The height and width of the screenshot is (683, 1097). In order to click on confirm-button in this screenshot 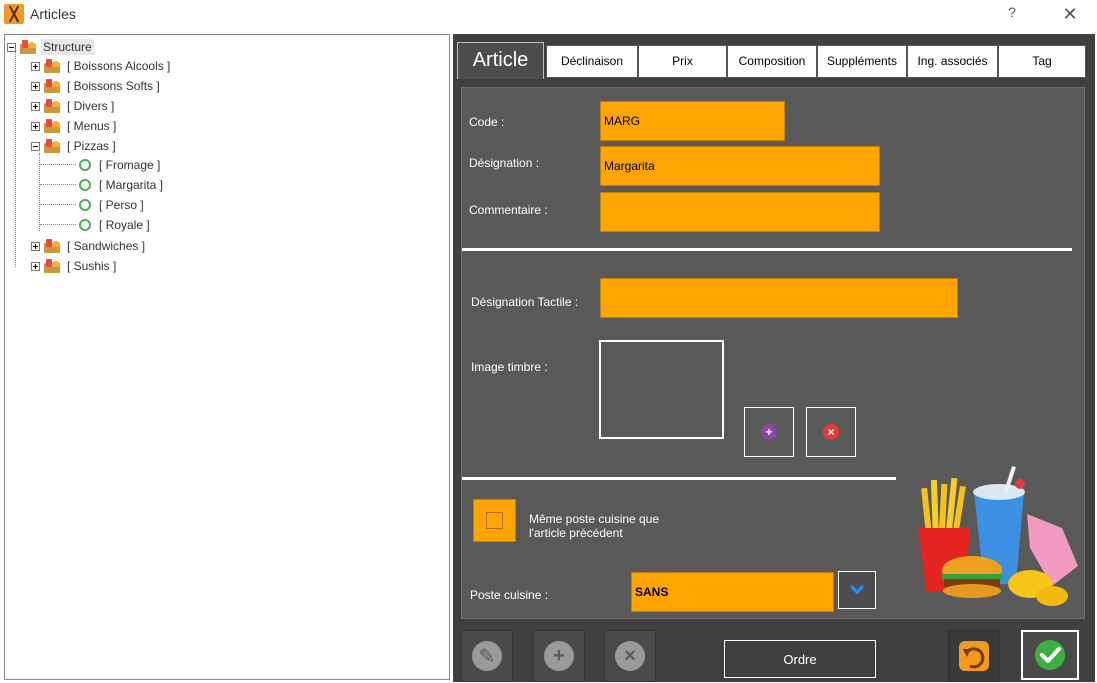, I will do `click(1050, 655)`.